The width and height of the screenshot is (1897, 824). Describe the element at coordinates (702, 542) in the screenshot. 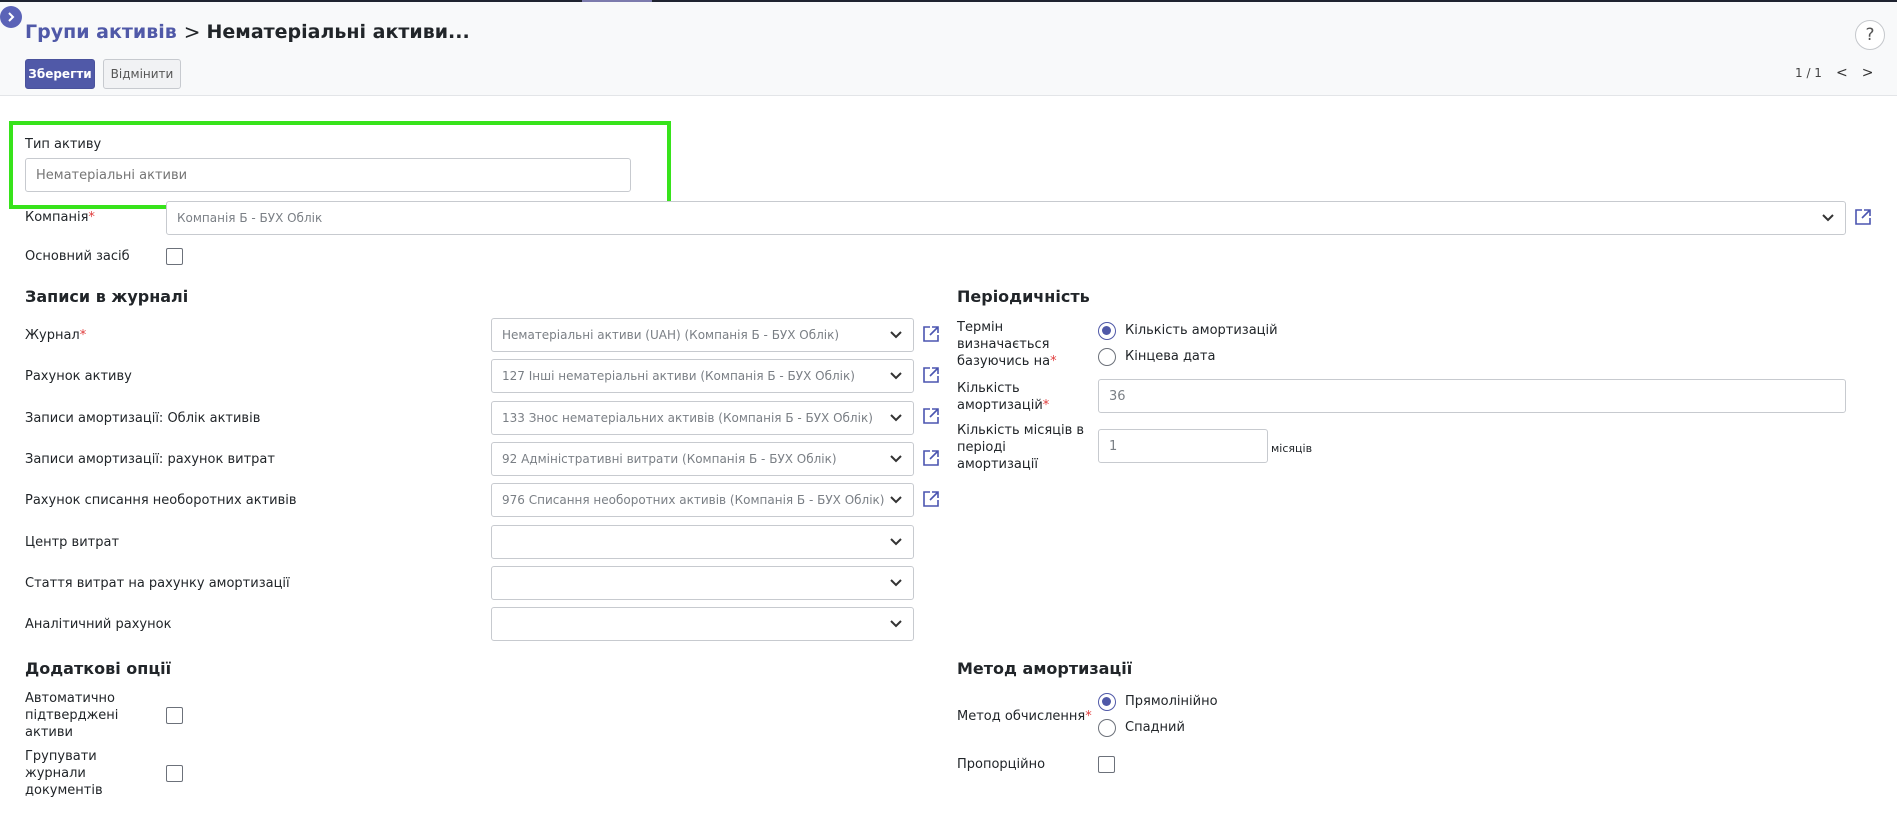

I see `cost-center-select` at that location.